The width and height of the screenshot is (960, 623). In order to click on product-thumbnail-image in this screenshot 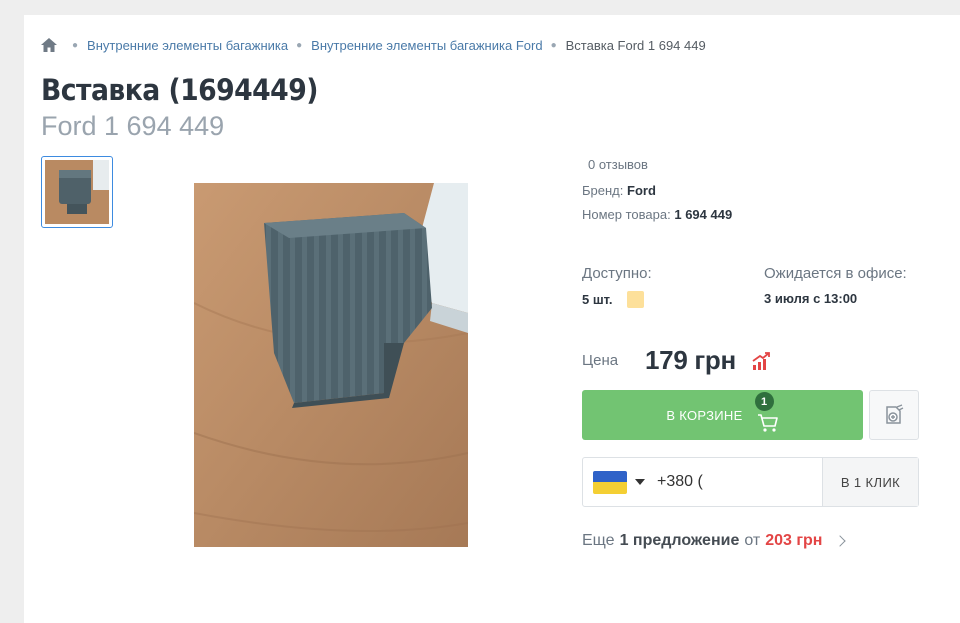, I will do `click(77, 192)`.